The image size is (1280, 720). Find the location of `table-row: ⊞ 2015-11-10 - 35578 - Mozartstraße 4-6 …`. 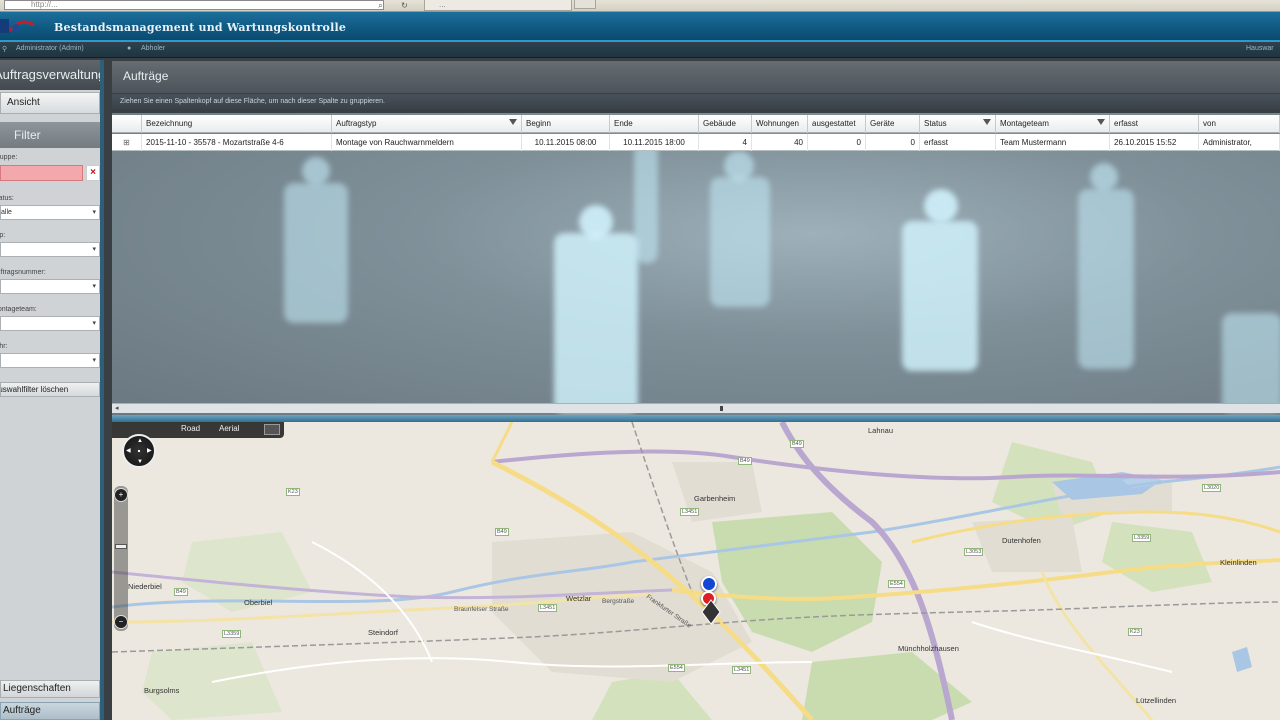

table-row: ⊞ 2015-11-10 - 35578 - Mozartstraße 4-6 … is located at coordinates (696, 142).